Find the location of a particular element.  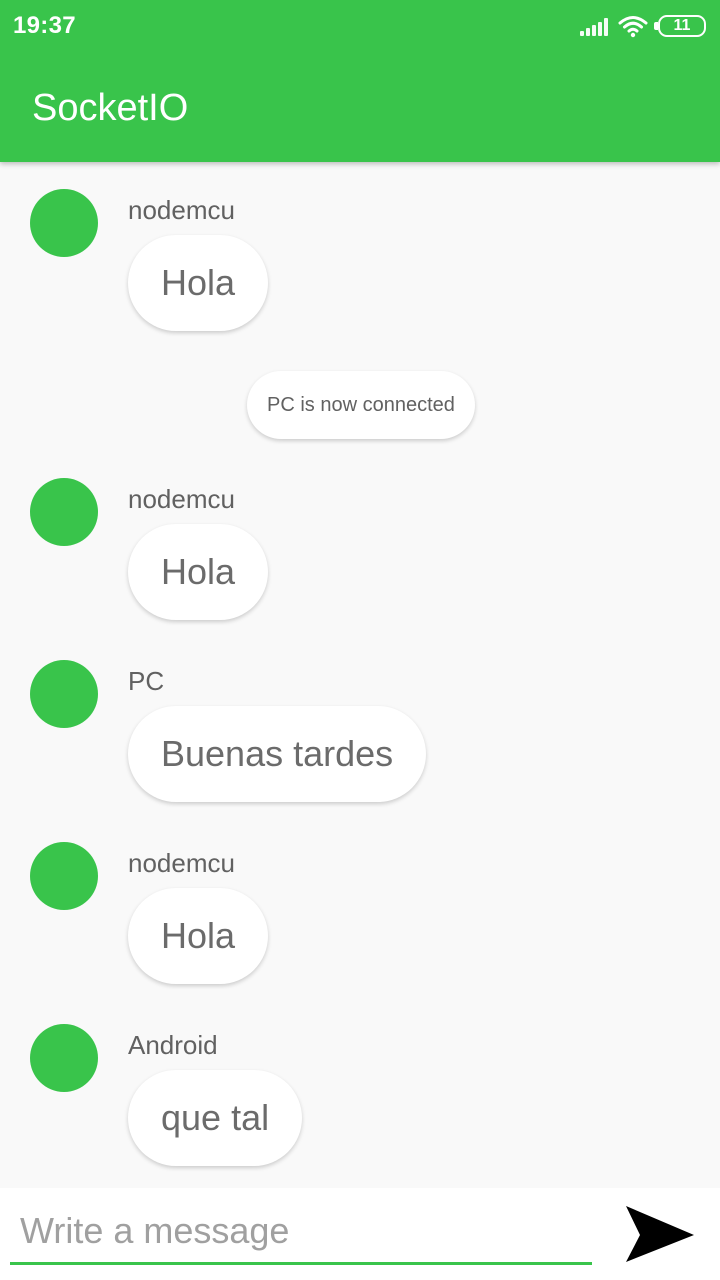

signal-icon is located at coordinates (594, 26).